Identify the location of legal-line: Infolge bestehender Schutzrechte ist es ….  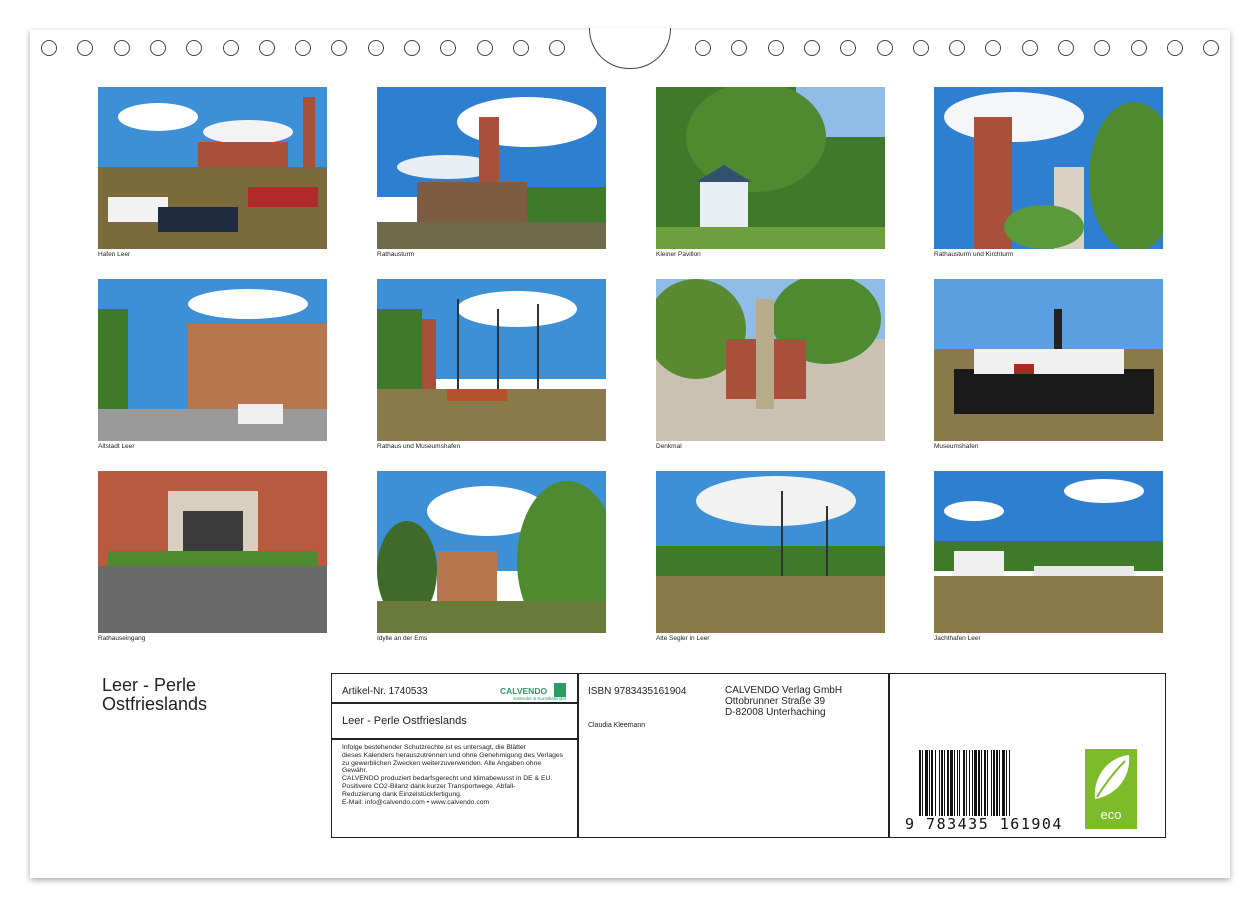
(434, 747).